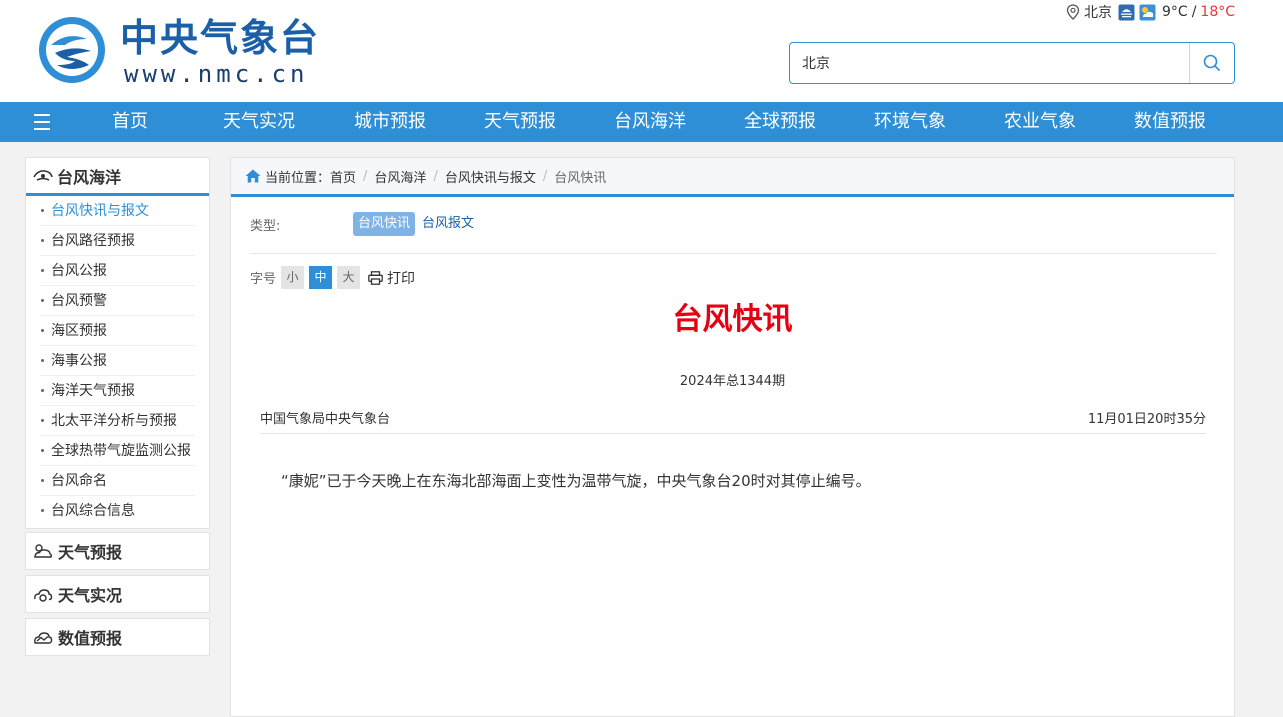 The height and width of the screenshot is (717, 1283). Describe the element at coordinates (117, 511) in the screenshot. I see `sidebar-item-typhoon-info: 台风综合信息` at that location.